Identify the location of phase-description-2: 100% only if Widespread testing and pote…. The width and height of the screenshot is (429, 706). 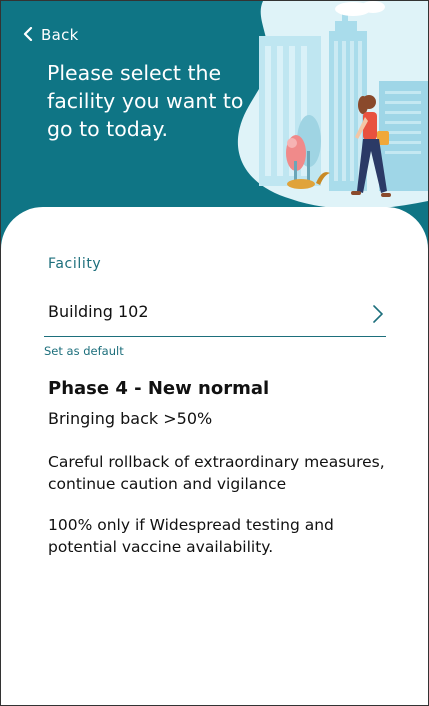
(191, 536).